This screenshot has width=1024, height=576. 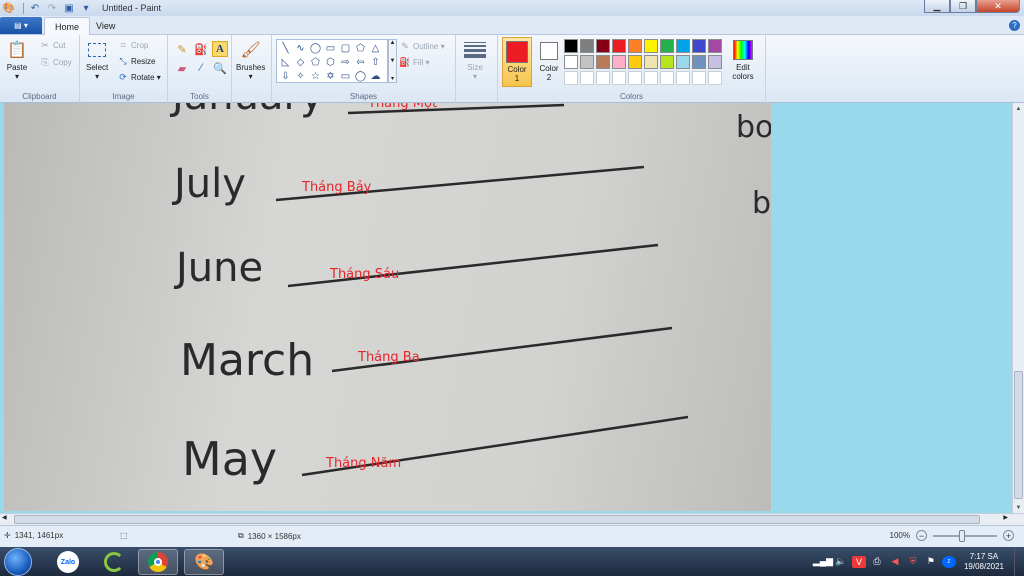 What do you see at coordinates (345, 48) in the screenshot?
I see `rounded-rectangle-shape-icon: ▢` at bounding box center [345, 48].